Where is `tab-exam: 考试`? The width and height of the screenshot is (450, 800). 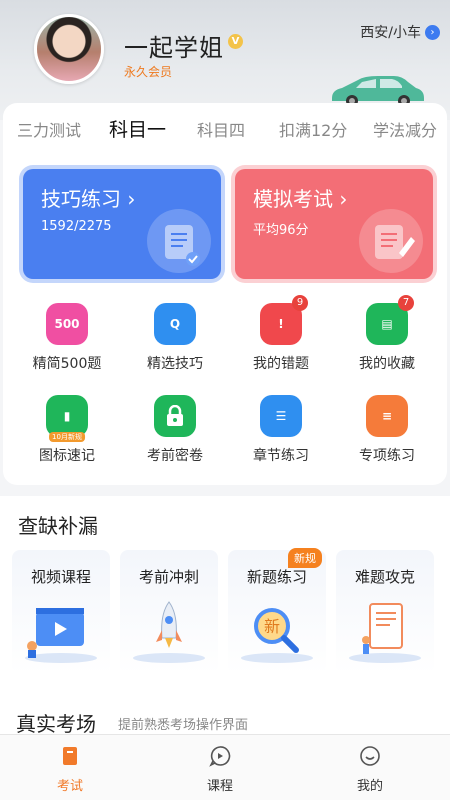
tab-exam: 考试 is located at coordinates (70, 769).